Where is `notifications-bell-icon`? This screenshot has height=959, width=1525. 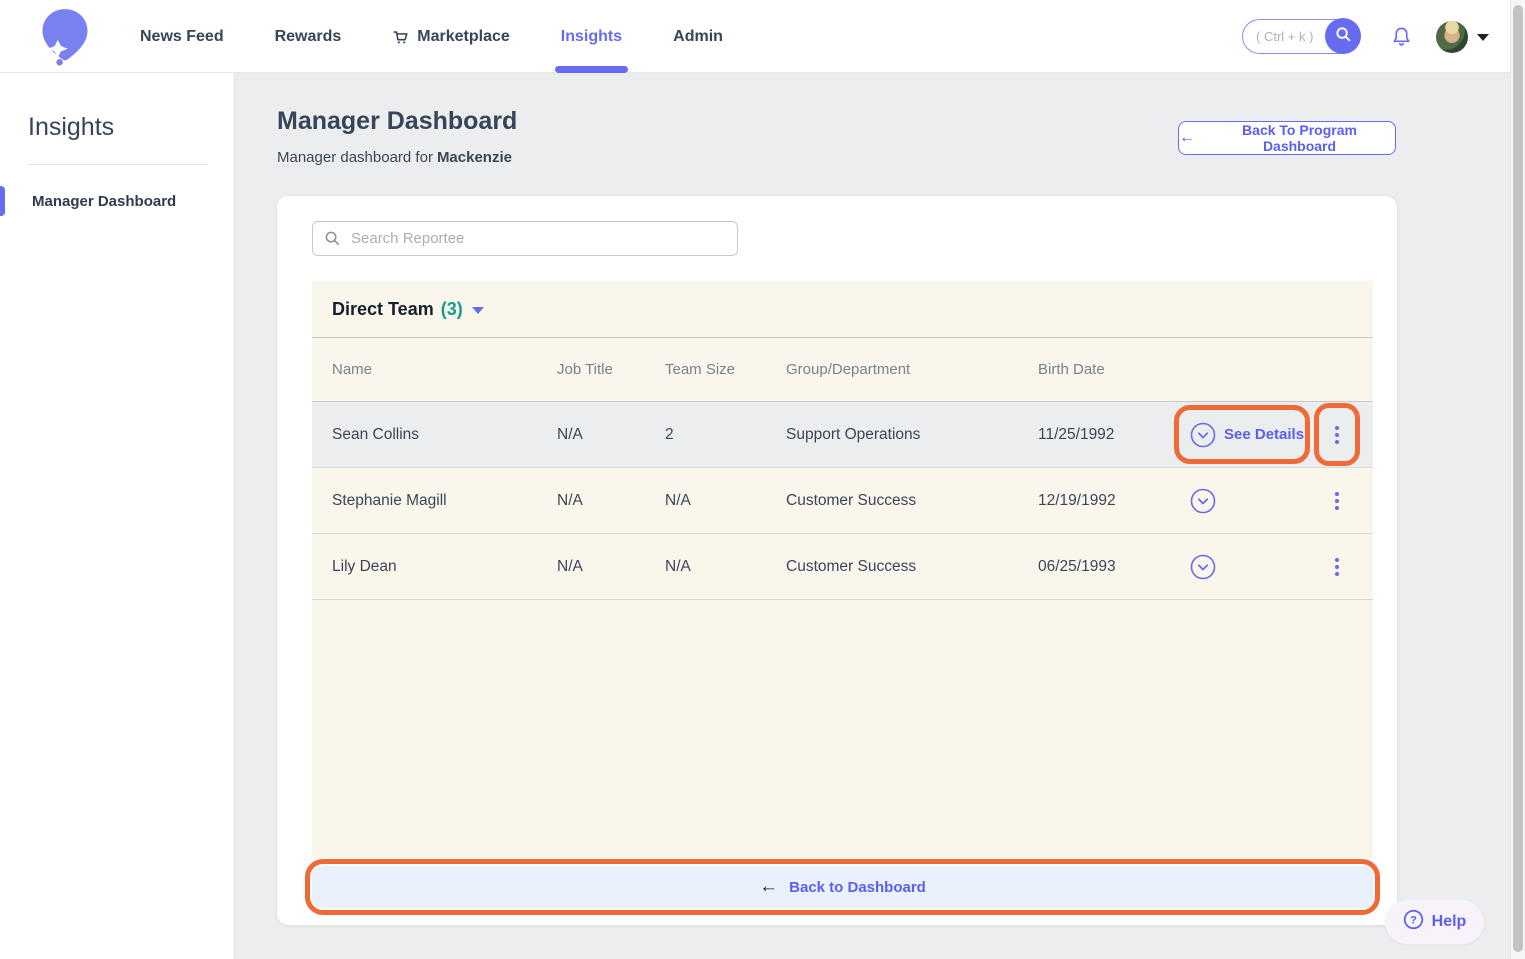
notifications-bell-icon is located at coordinates (1401, 39).